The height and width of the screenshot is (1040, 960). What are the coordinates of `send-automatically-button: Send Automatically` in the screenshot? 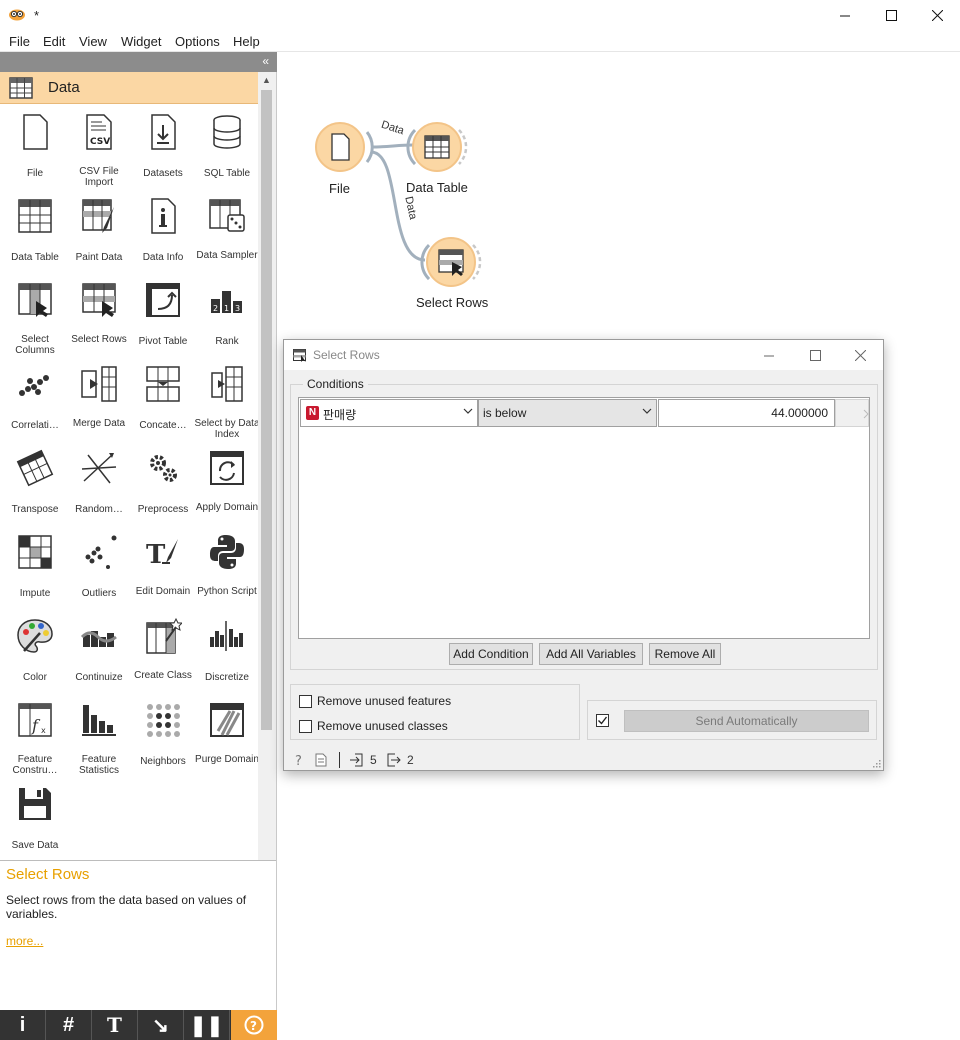 It's located at (746, 721).